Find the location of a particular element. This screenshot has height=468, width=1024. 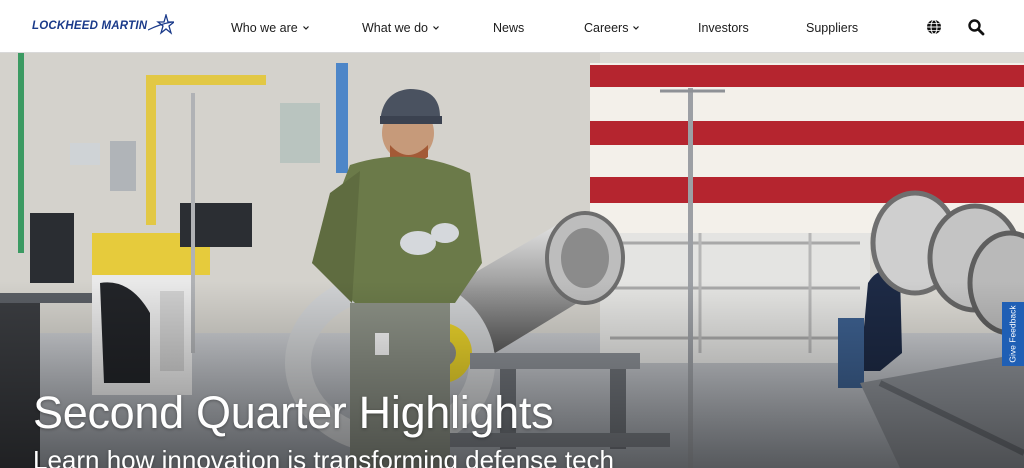

nav-news-label: News is located at coordinates (509, 28).